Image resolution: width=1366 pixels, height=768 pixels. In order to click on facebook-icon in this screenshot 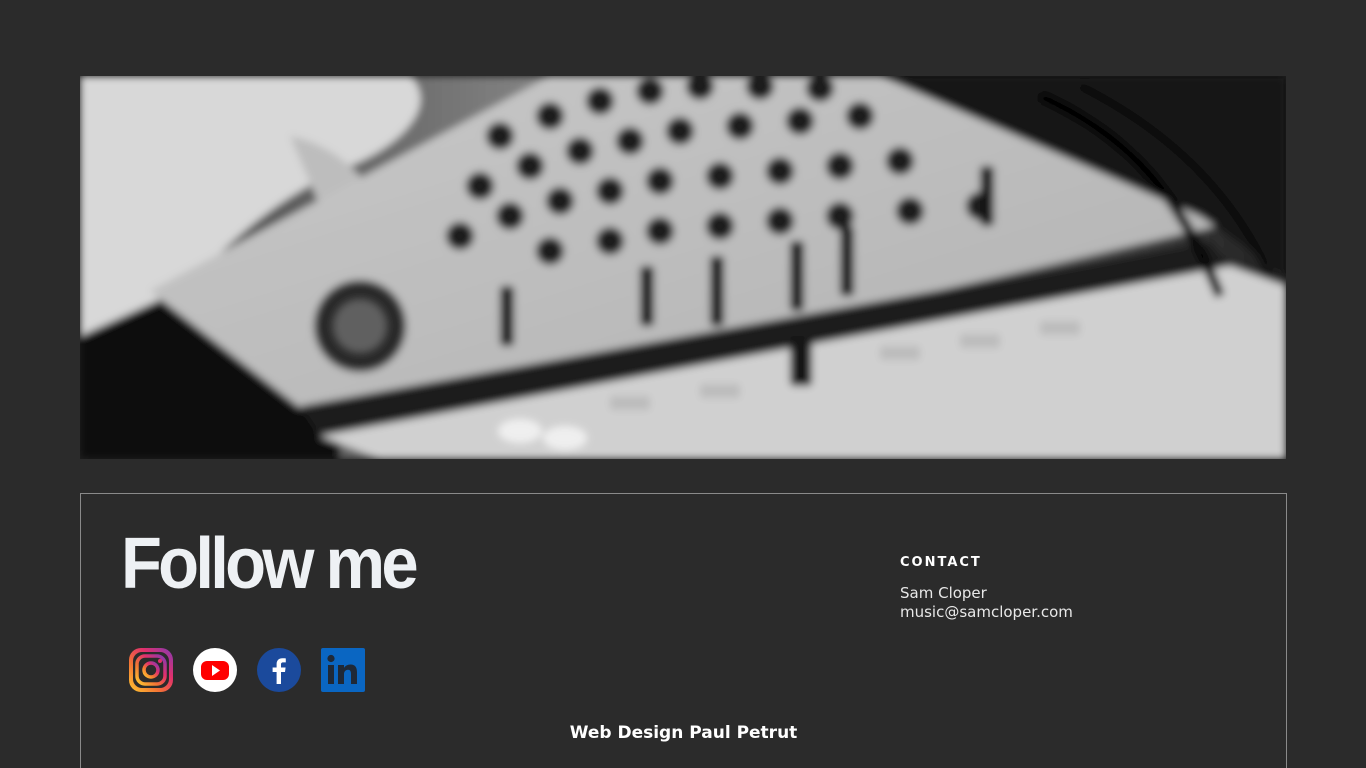, I will do `click(279, 670)`.